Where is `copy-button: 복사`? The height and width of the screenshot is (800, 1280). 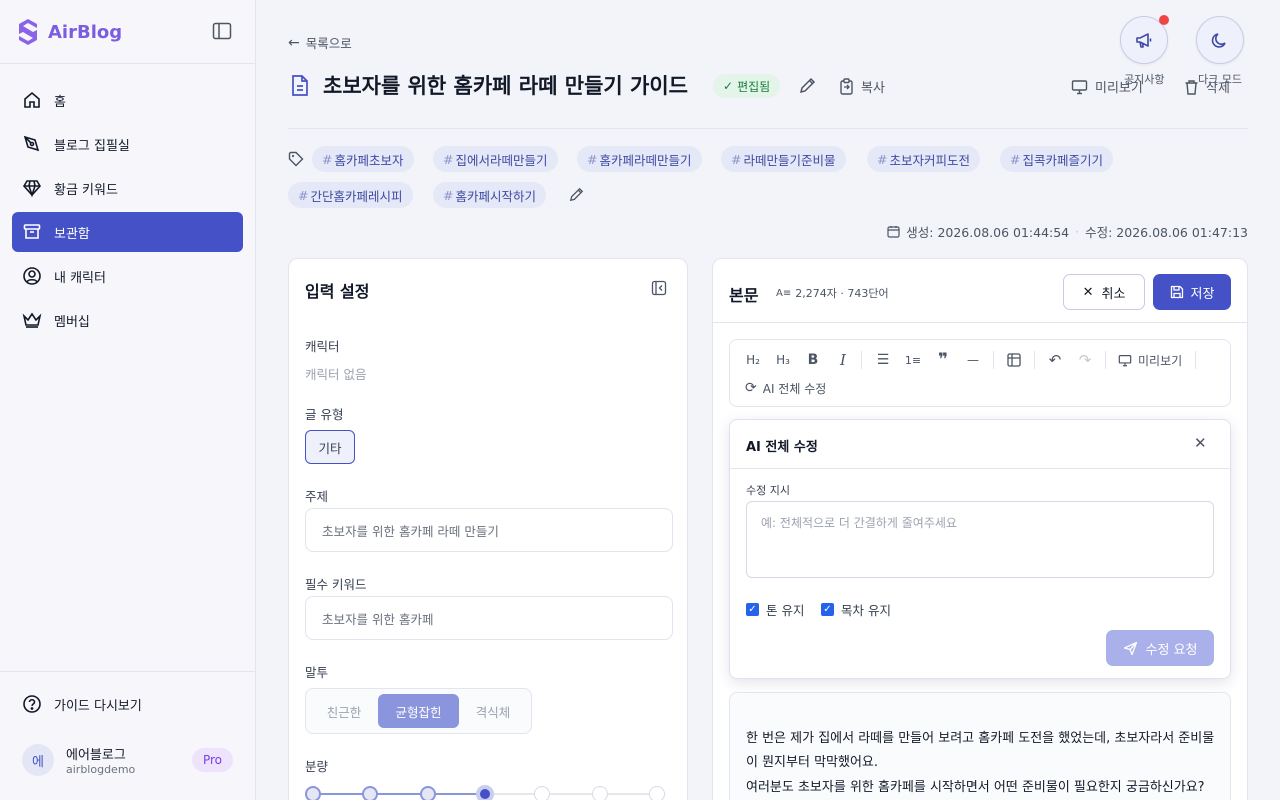
copy-button: 복사 is located at coordinates (862, 86).